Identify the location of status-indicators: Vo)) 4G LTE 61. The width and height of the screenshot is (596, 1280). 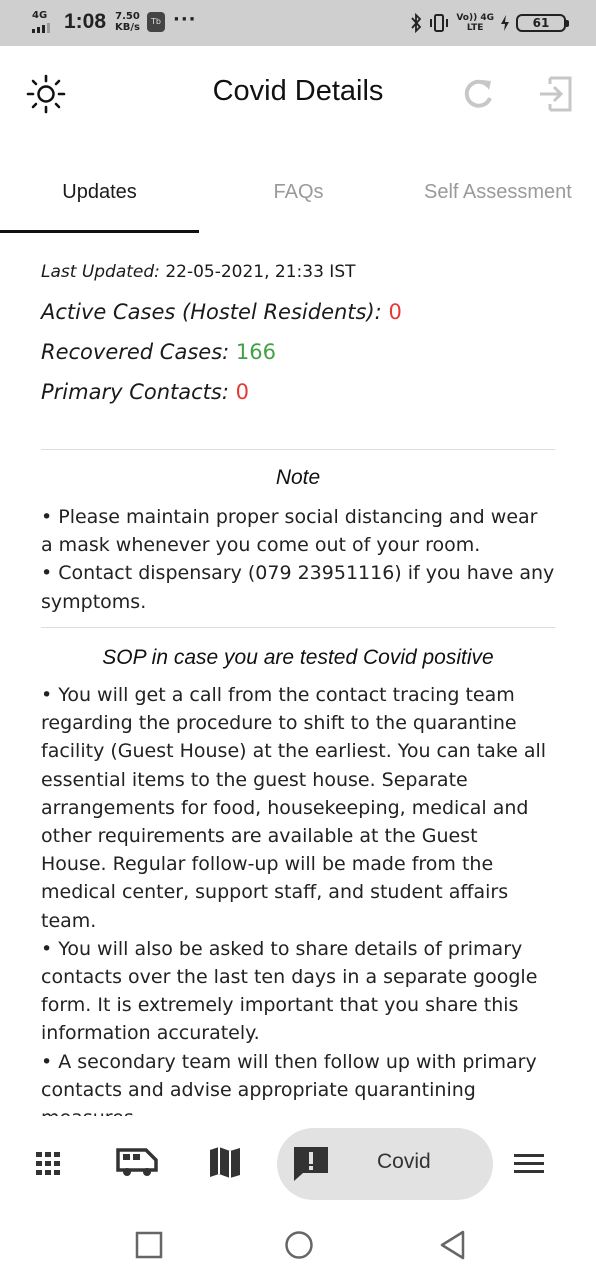
(489, 23).